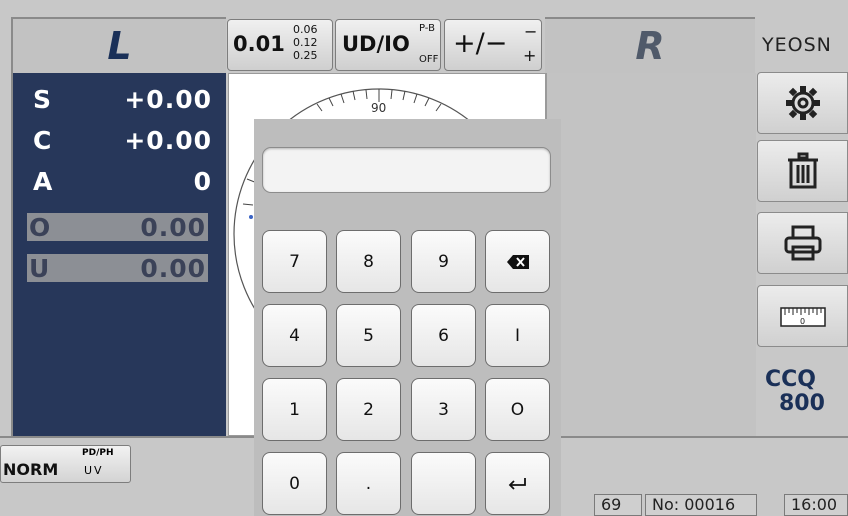  Describe the element at coordinates (443, 261) in the screenshot. I see `key-9: 9` at that location.